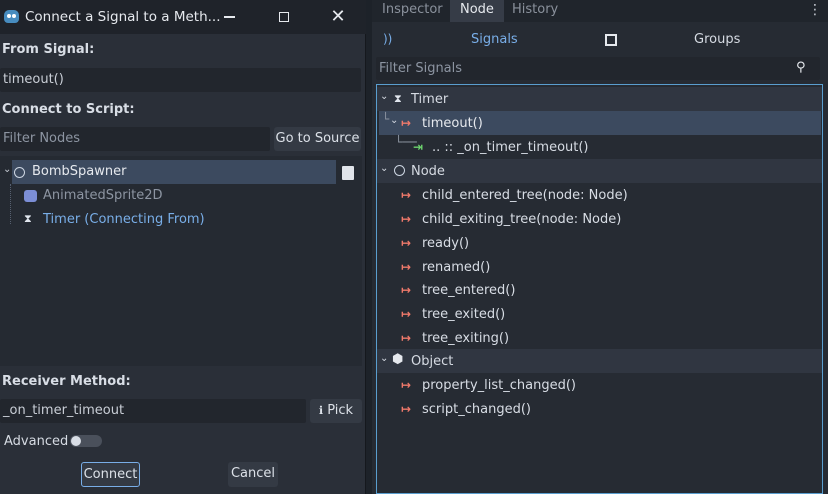  I want to click on signals-tab: Signals, so click(494, 39).